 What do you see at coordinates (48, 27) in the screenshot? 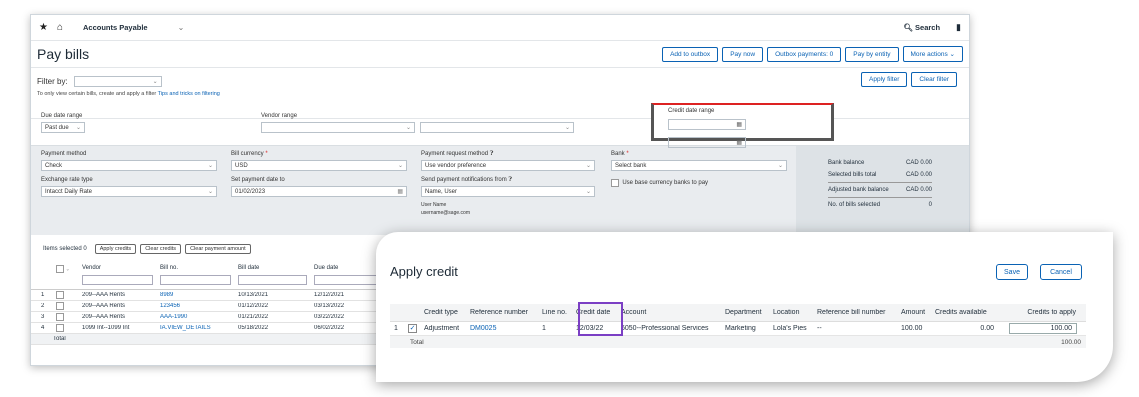
I see `star-icon: ★` at bounding box center [48, 27].